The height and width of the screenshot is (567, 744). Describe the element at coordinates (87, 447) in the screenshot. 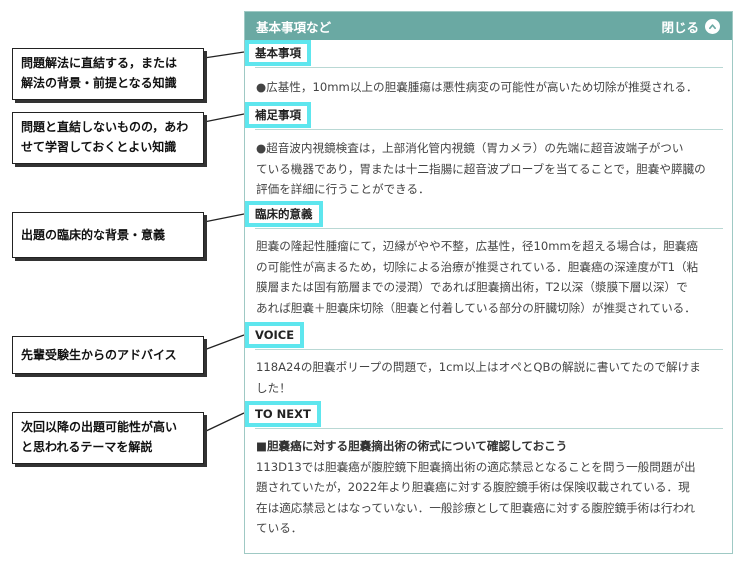

I see `callout-line: と思われるテーマを解説` at that location.